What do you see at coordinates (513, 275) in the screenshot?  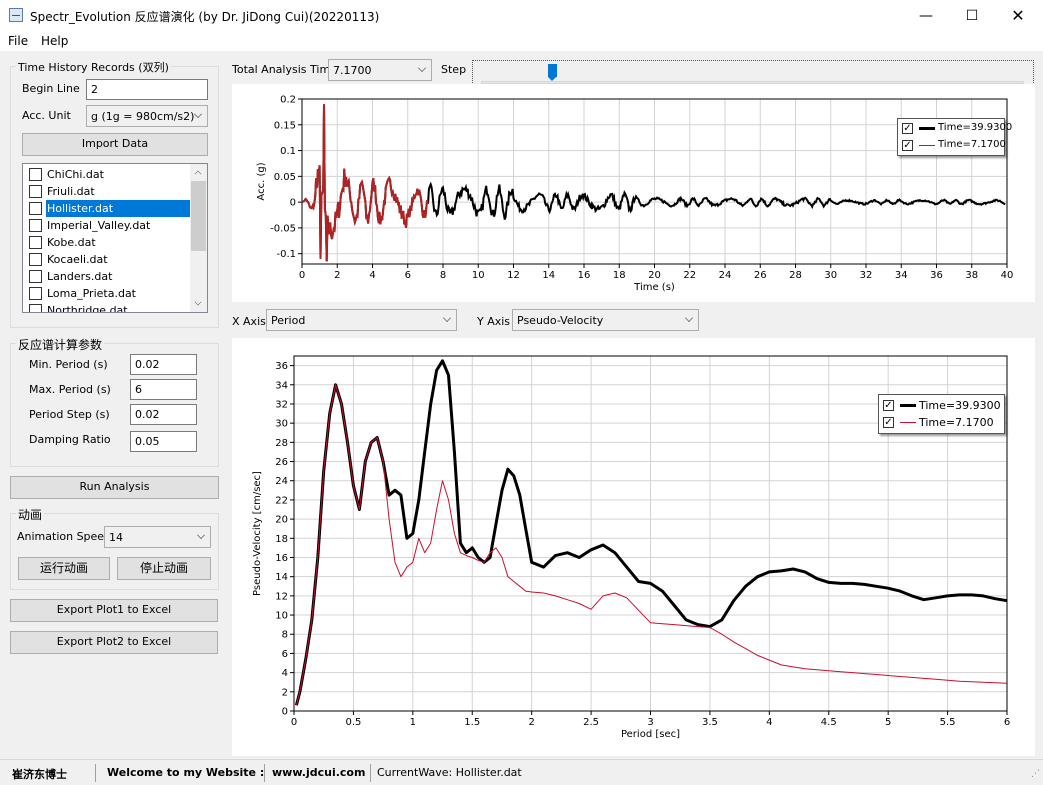 I see `x-tick-label: 12` at bounding box center [513, 275].